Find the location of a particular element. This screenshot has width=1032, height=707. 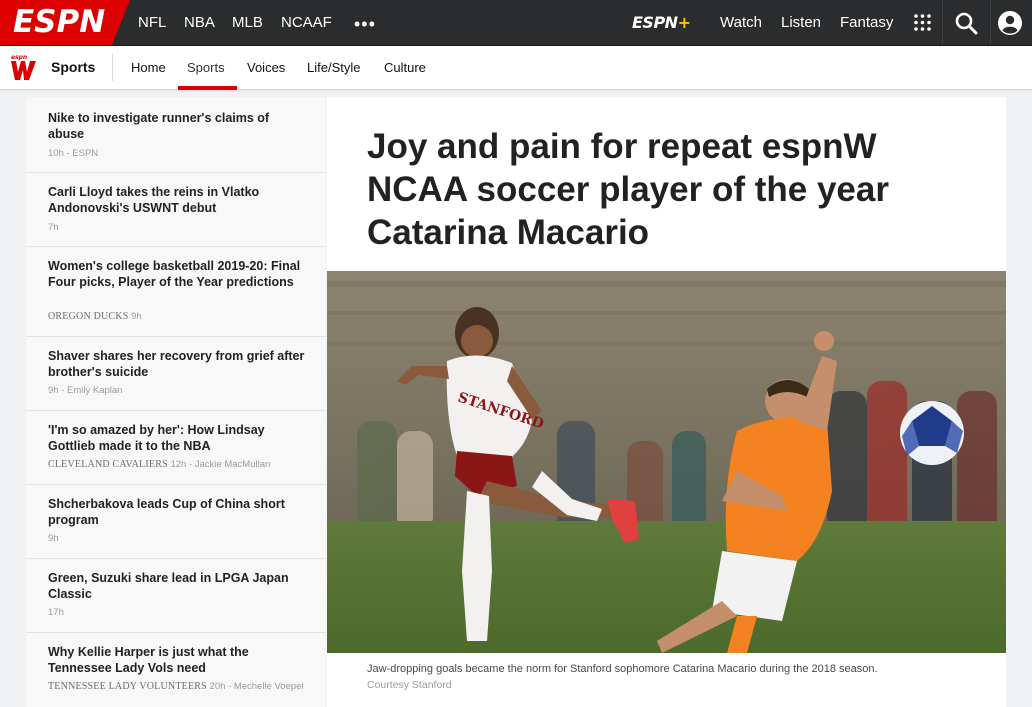

subnav-item-sports: Sports is located at coordinates (206, 67).